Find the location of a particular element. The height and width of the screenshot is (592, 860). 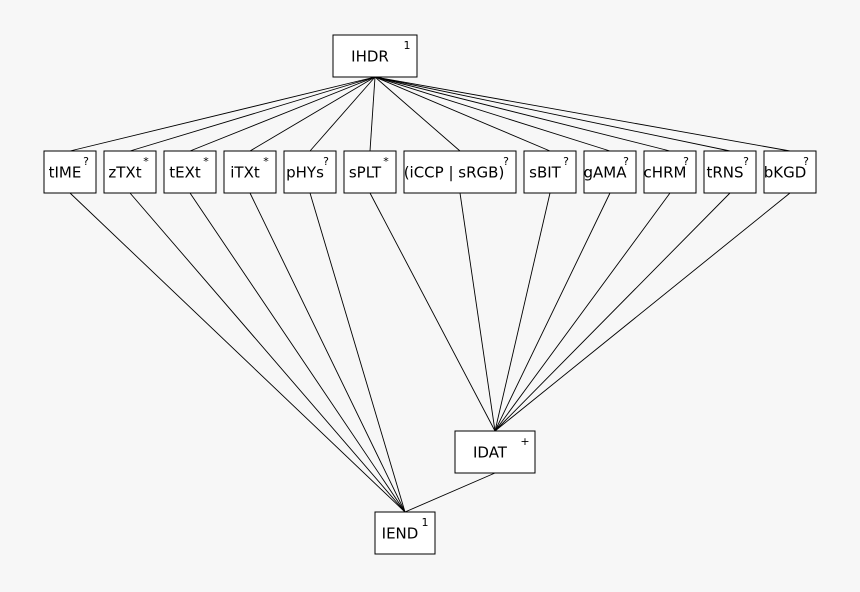

edge-iccp-to-idat is located at coordinates (477, 312).